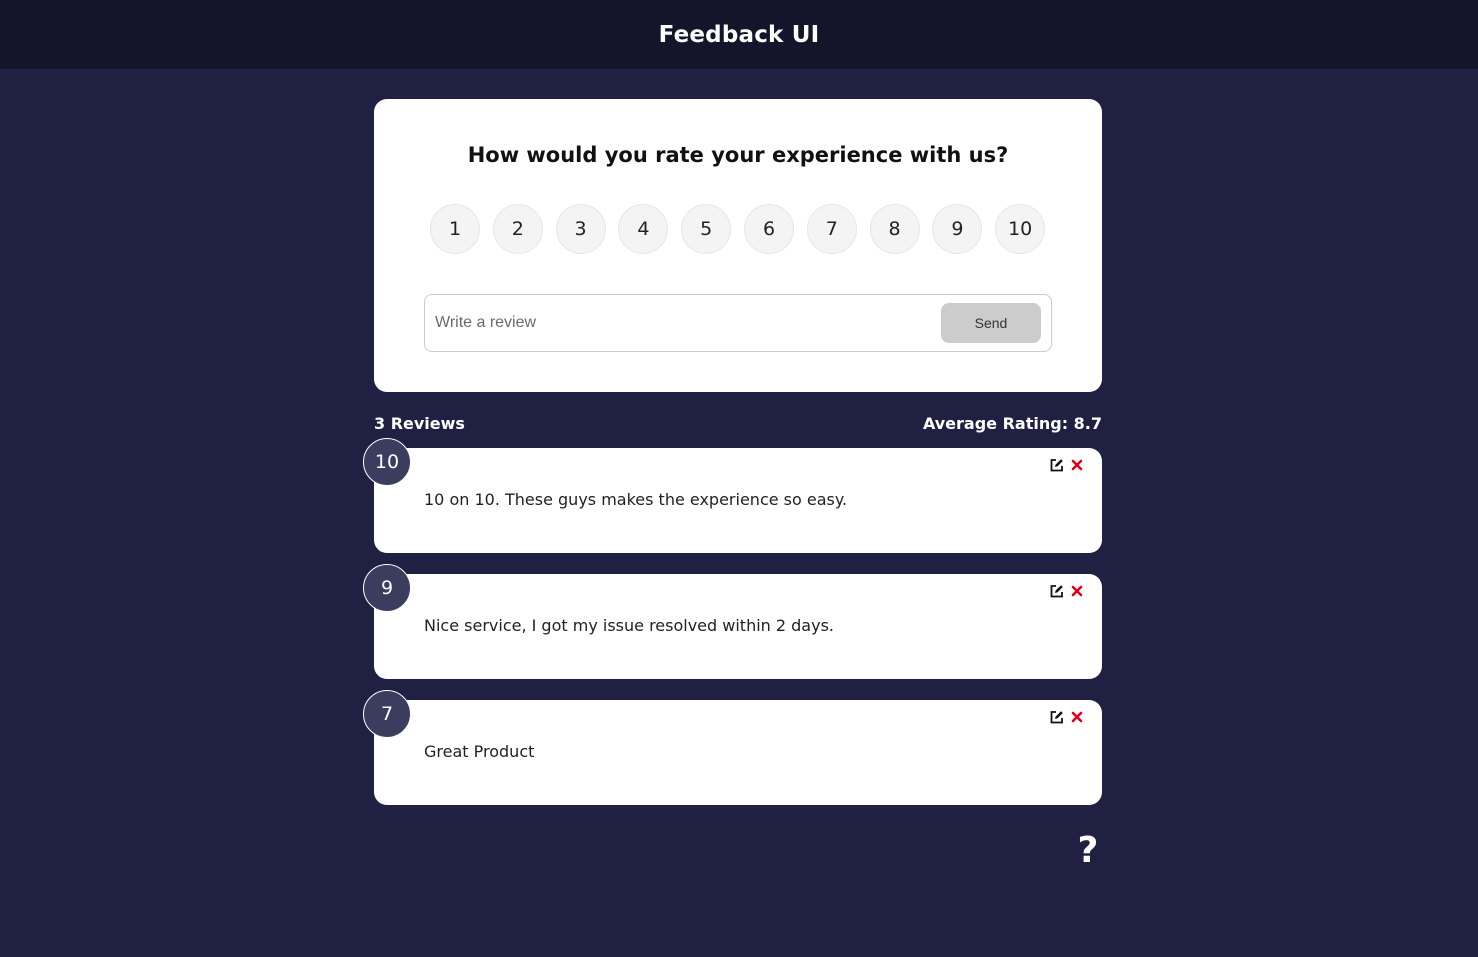  I want to click on rating-option-10: 10, so click(1020, 229).